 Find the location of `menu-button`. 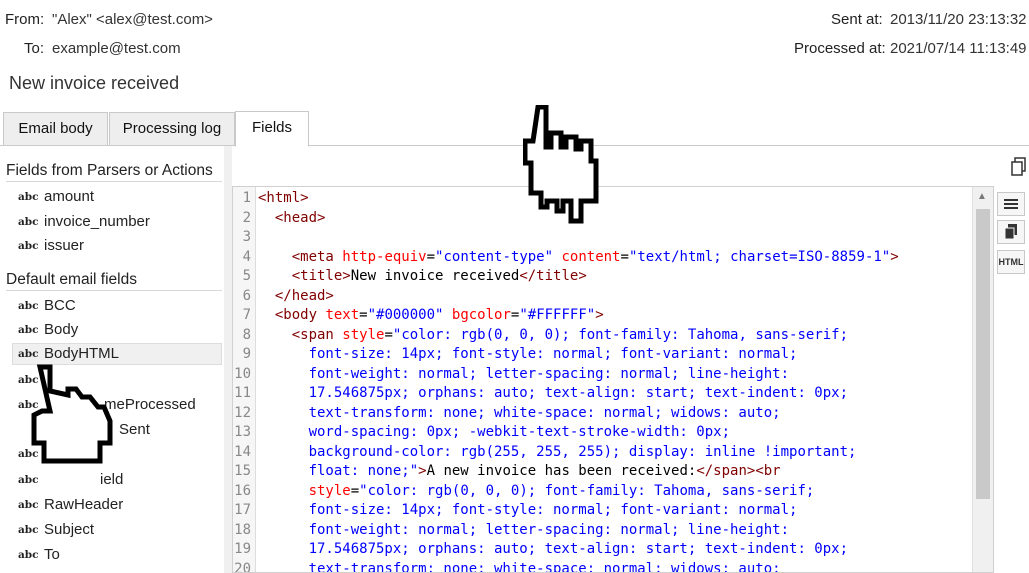

menu-button is located at coordinates (1011, 204).